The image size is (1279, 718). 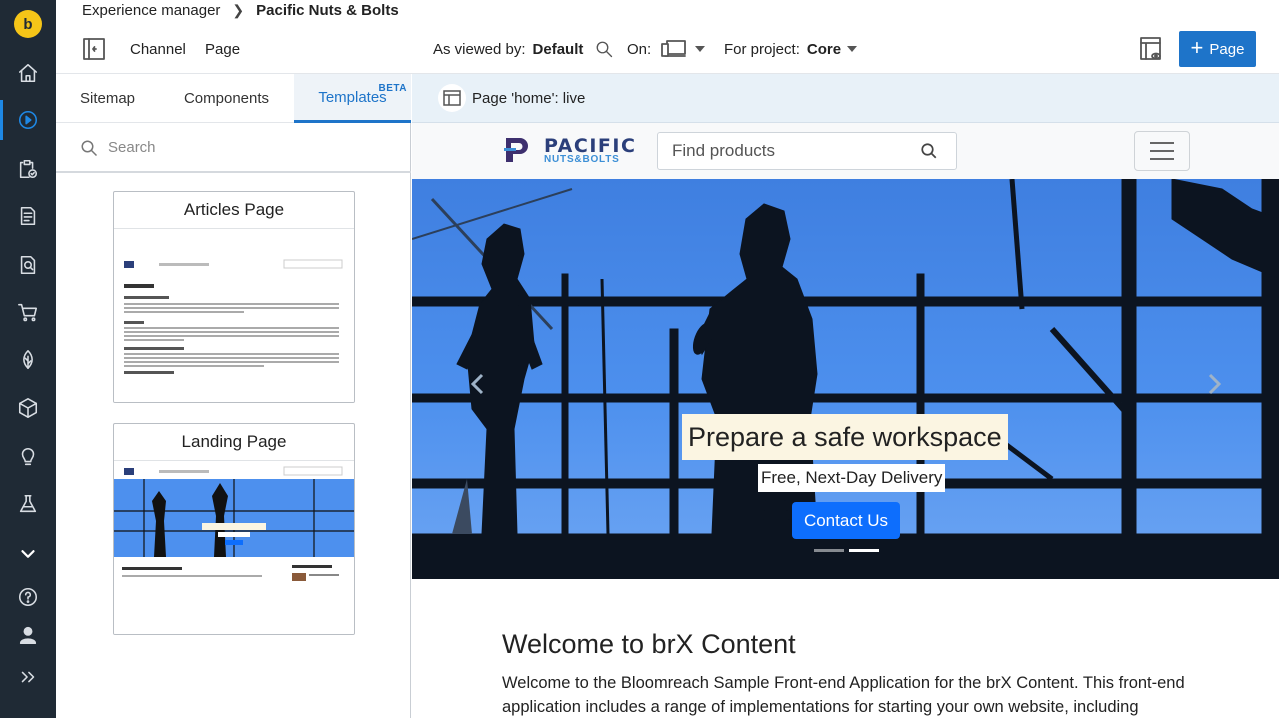 I want to click on breadcrumb-current: Pacific Nuts & Bolts, so click(x=327, y=10).